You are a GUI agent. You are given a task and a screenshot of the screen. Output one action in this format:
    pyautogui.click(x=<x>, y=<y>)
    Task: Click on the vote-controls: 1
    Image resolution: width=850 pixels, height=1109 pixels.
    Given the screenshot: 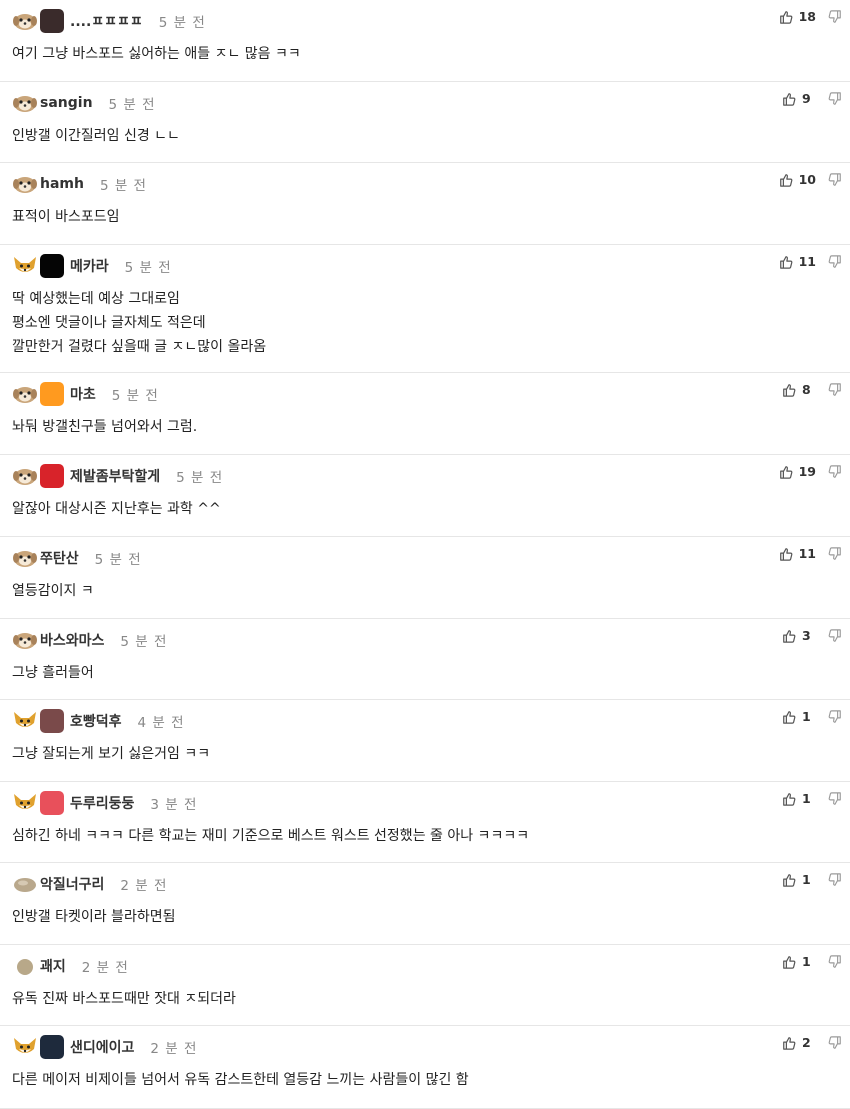 What is the action you would take?
    pyautogui.click(x=812, y=798)
    